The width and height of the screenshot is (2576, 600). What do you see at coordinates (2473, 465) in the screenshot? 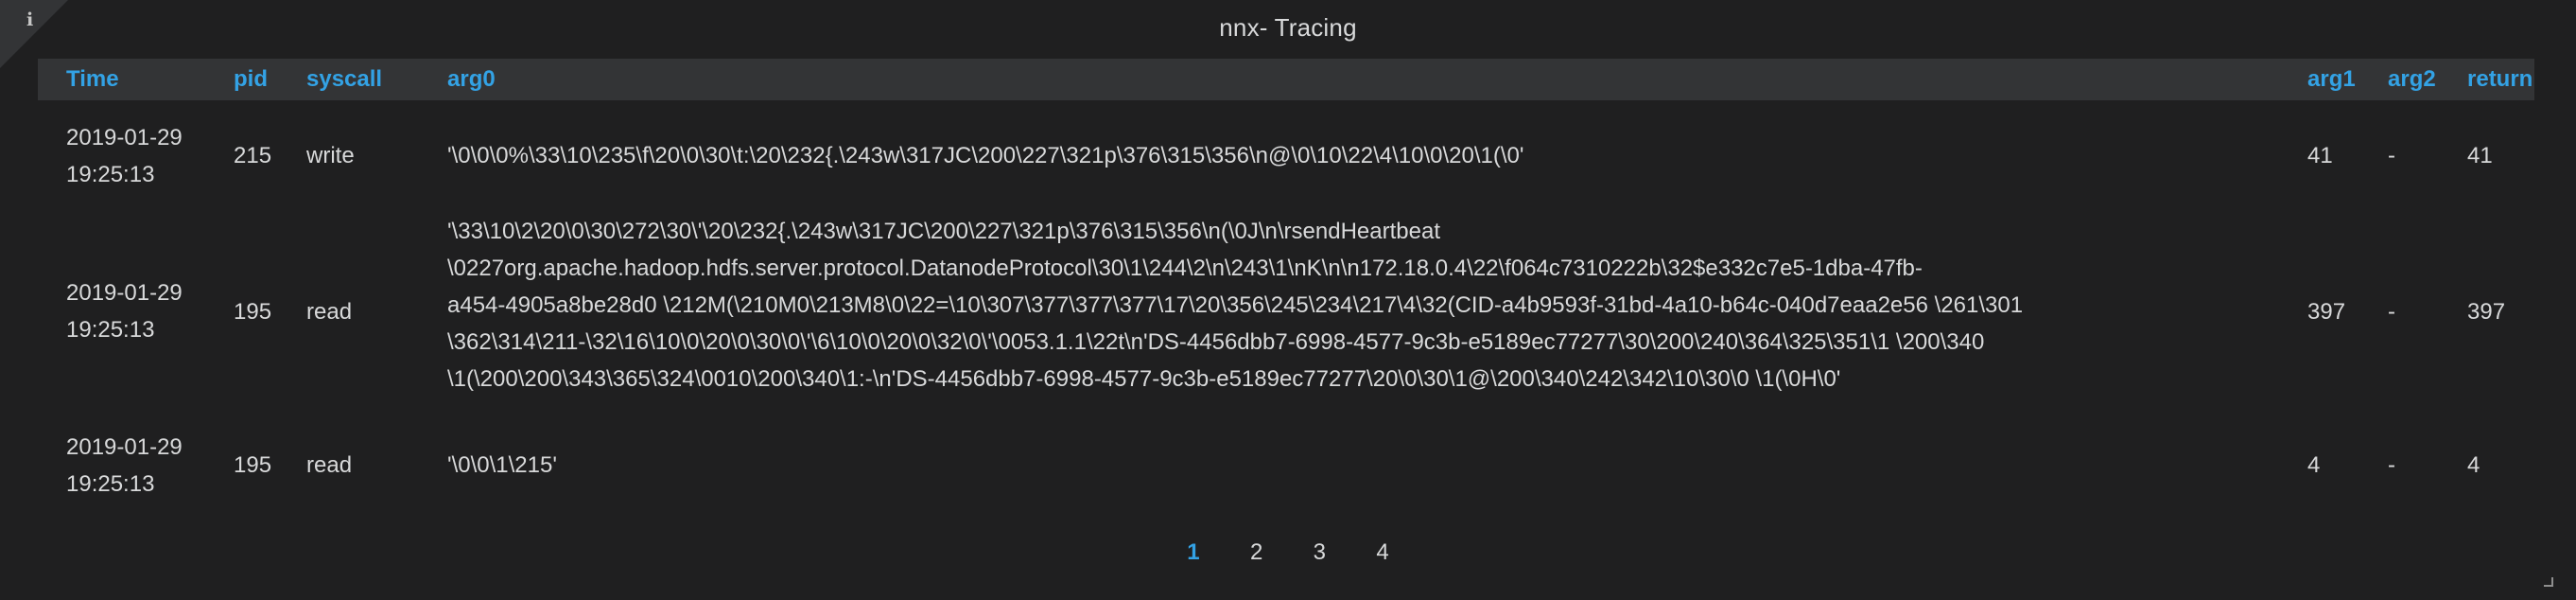
I see `return-cell: 4` at bounding box center [2473, 465].